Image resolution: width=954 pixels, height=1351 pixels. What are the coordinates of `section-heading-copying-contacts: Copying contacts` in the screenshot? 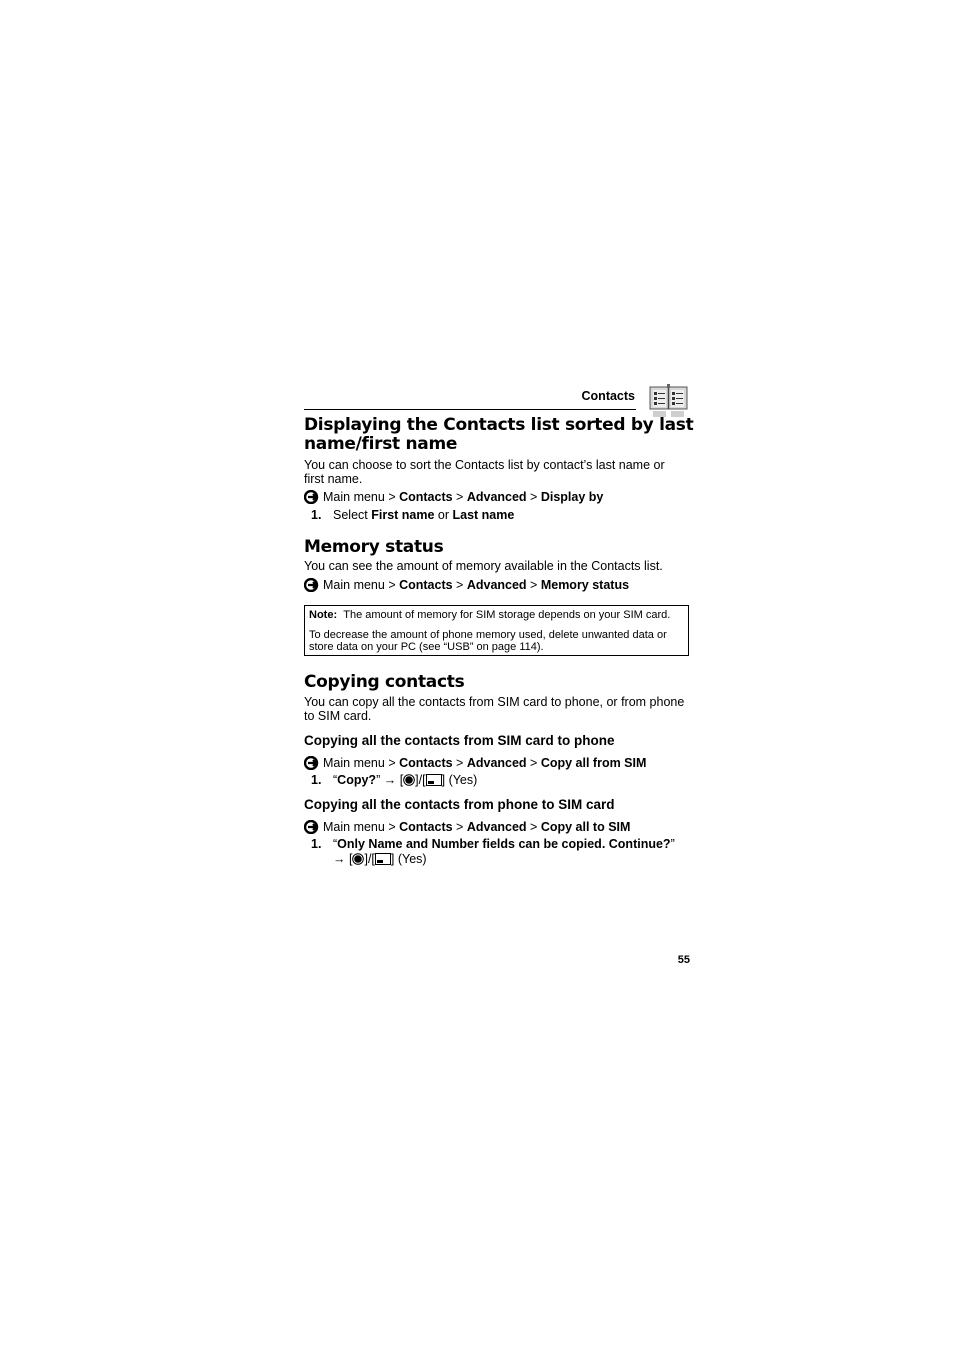 It's located at (384, 682).